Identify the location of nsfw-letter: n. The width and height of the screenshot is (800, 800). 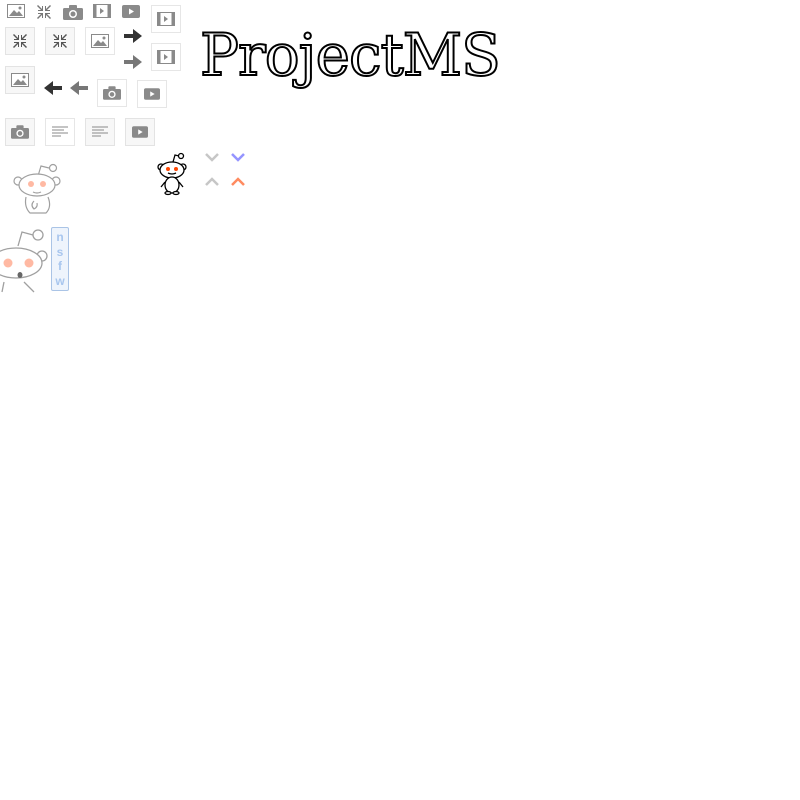
(60, 236).